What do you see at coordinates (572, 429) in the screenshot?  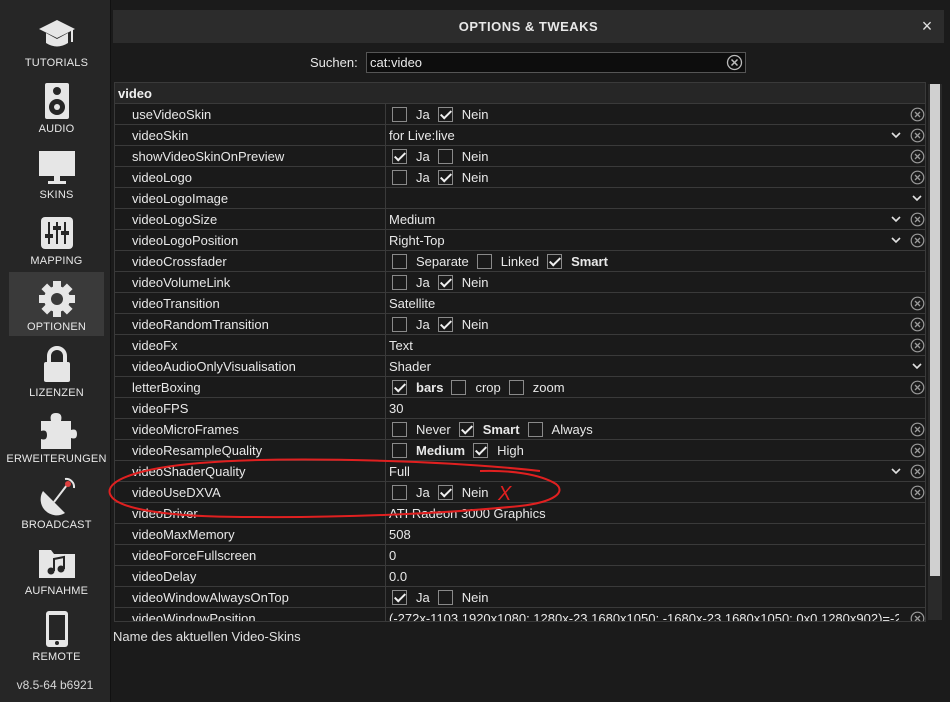 I see `checkbox-label: Always` at bounding box center [572, 429].